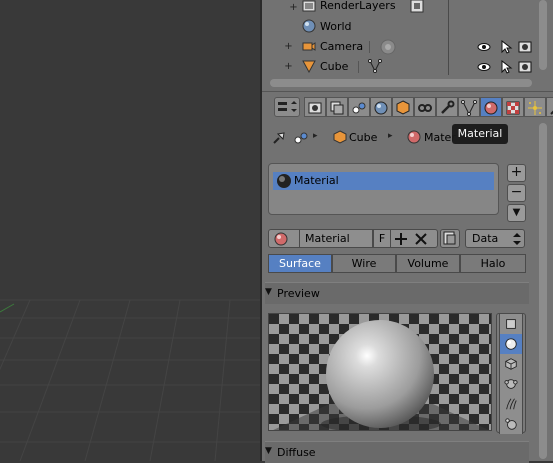 The height and width of the screenshot is (463, 553). What do you see at coordinates (383, 181) in the screenshot?
I see `material-slot-item: Material` at bounding box center [383, 181].